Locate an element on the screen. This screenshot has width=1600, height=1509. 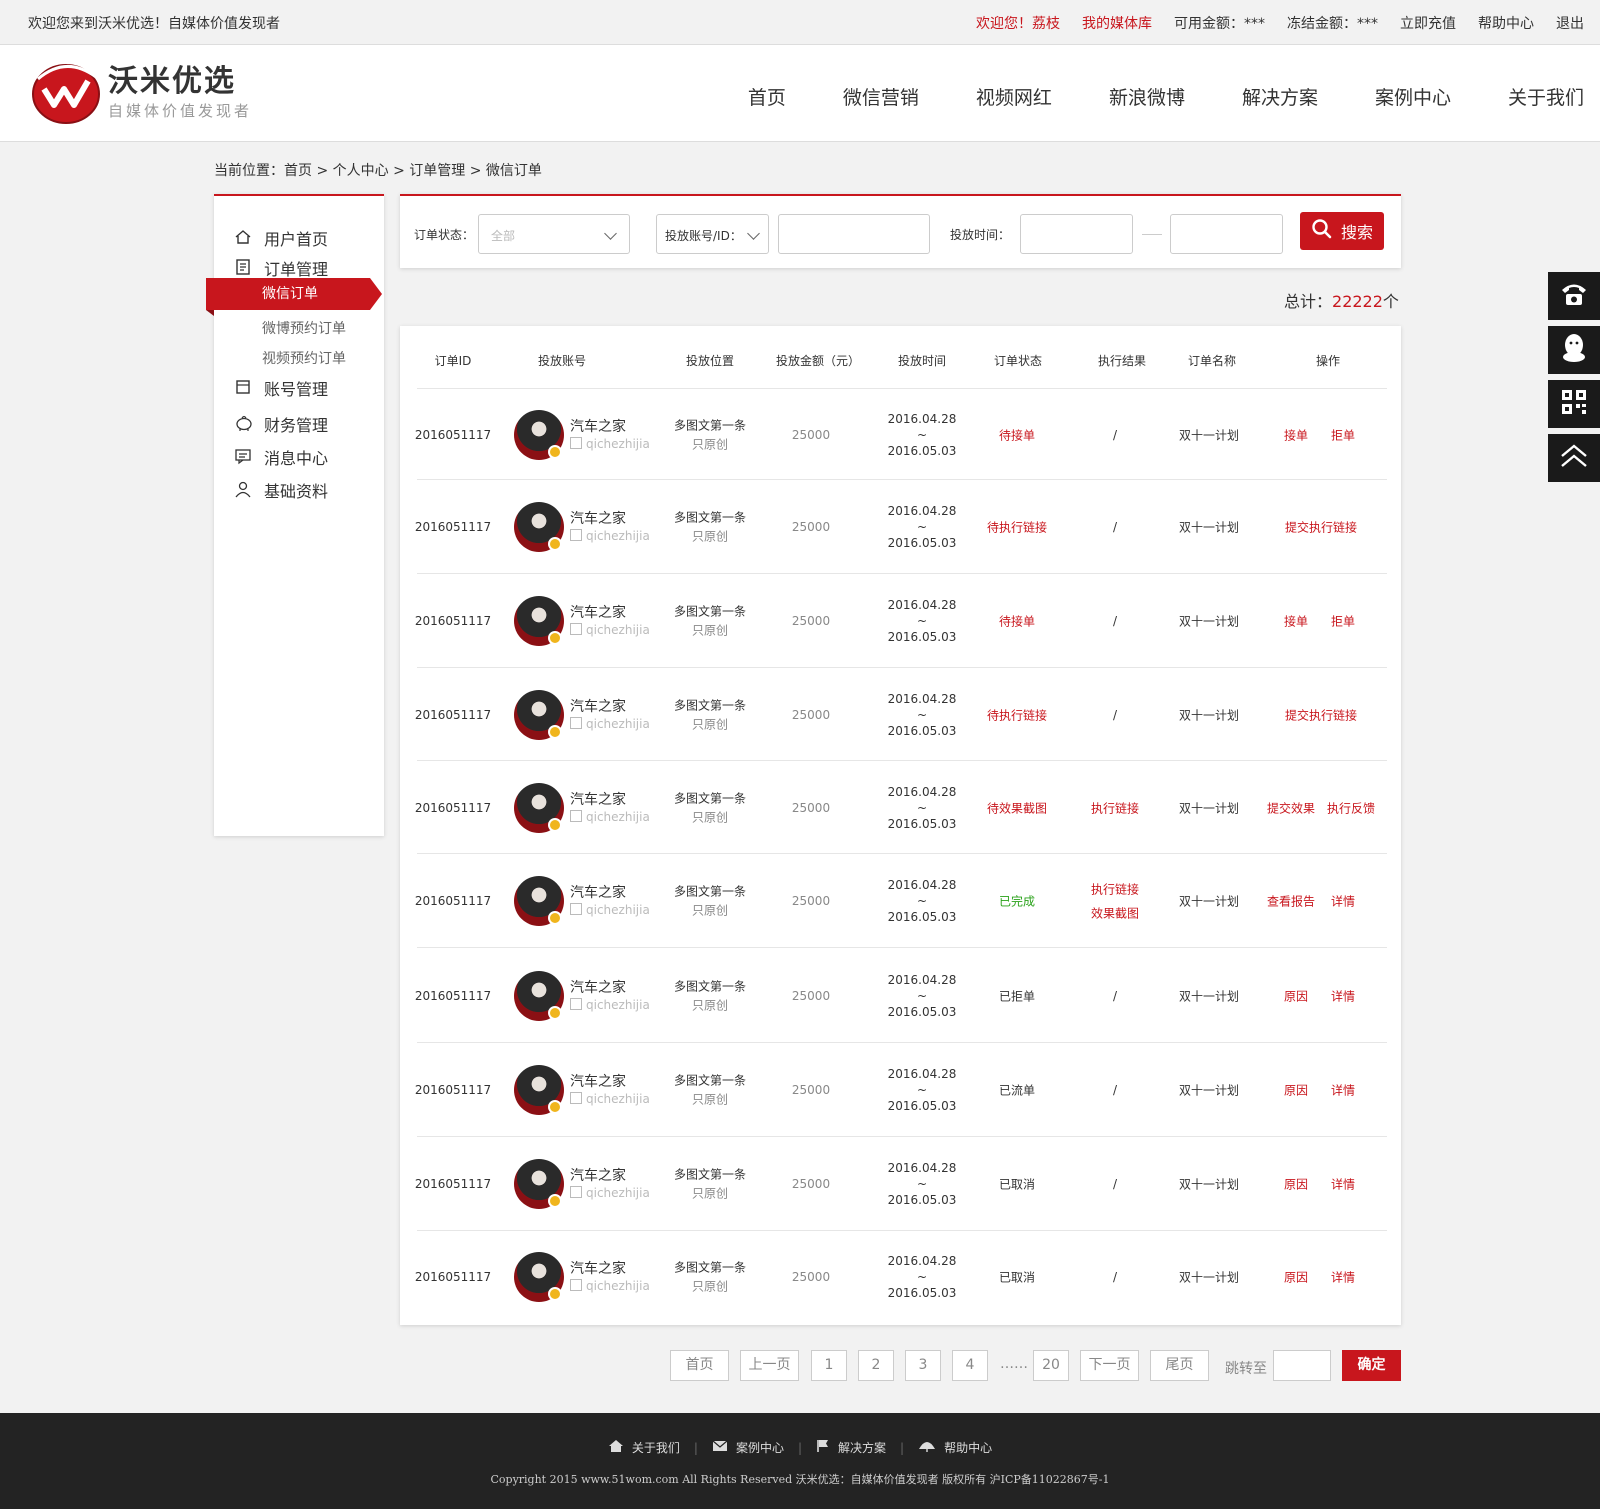
footer-link-cases: 案例中心 is located at coordinates (748, 1447).